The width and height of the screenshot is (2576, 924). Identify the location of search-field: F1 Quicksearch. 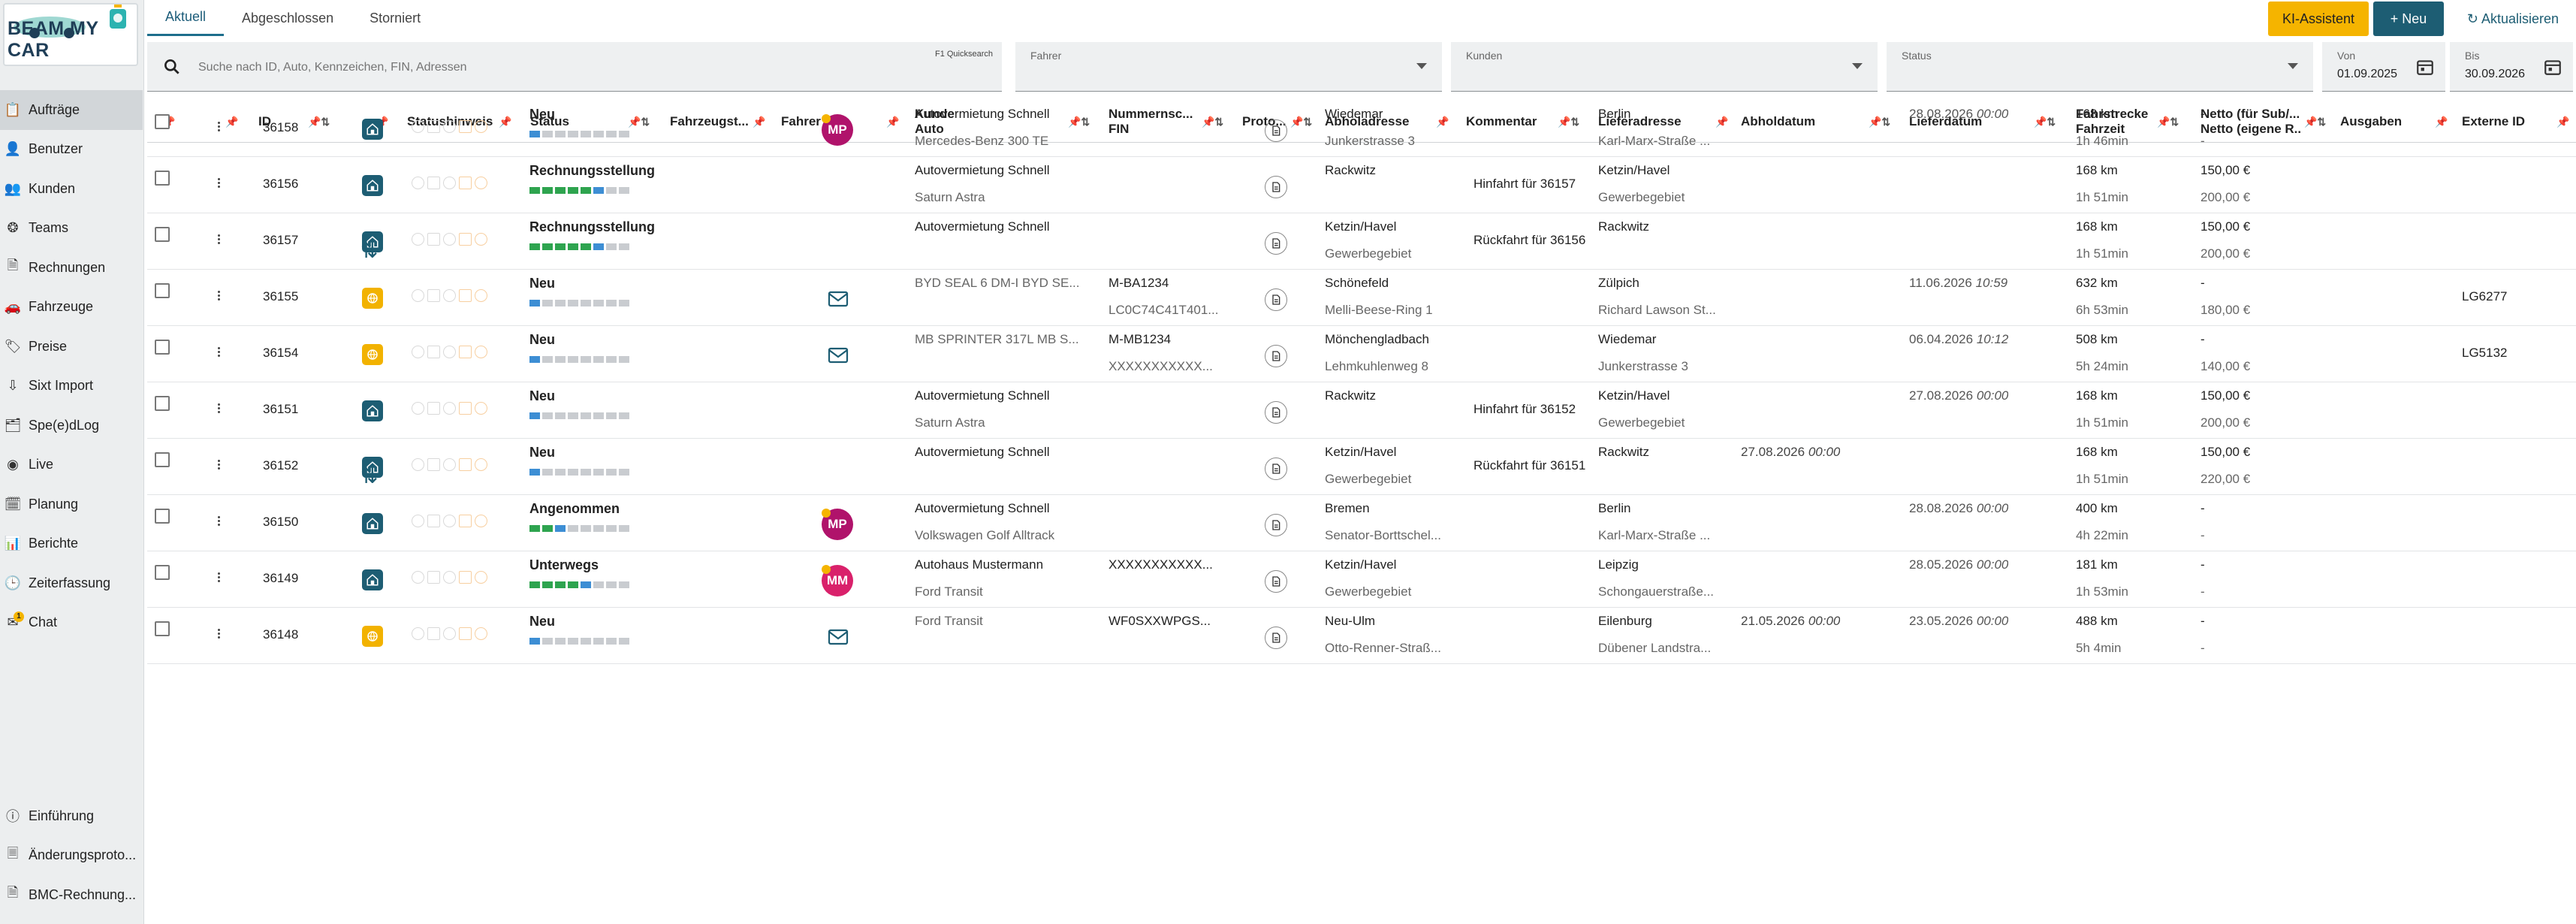
(574, 67).